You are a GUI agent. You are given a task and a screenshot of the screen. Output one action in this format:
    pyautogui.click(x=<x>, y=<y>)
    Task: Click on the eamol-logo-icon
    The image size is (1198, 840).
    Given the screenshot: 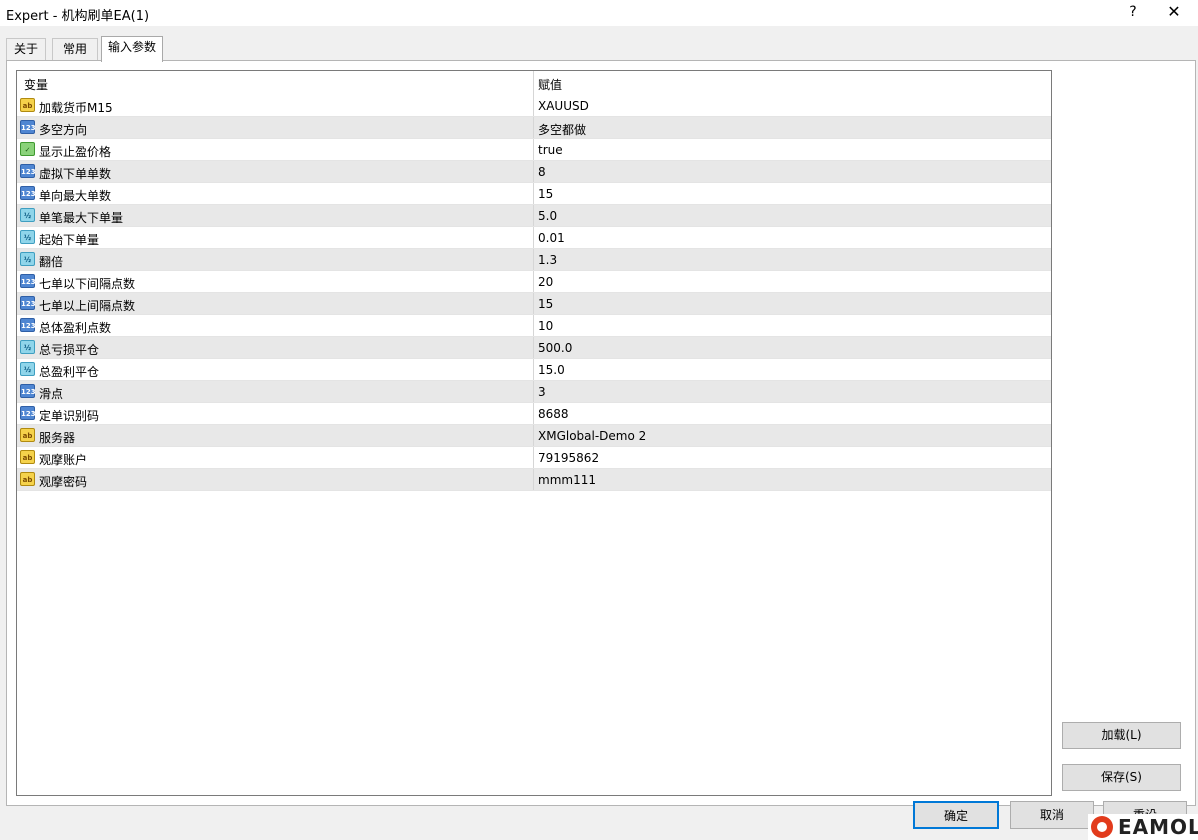 What is the action you would take?
    pyautogui.click(x=1102, y=827)
    